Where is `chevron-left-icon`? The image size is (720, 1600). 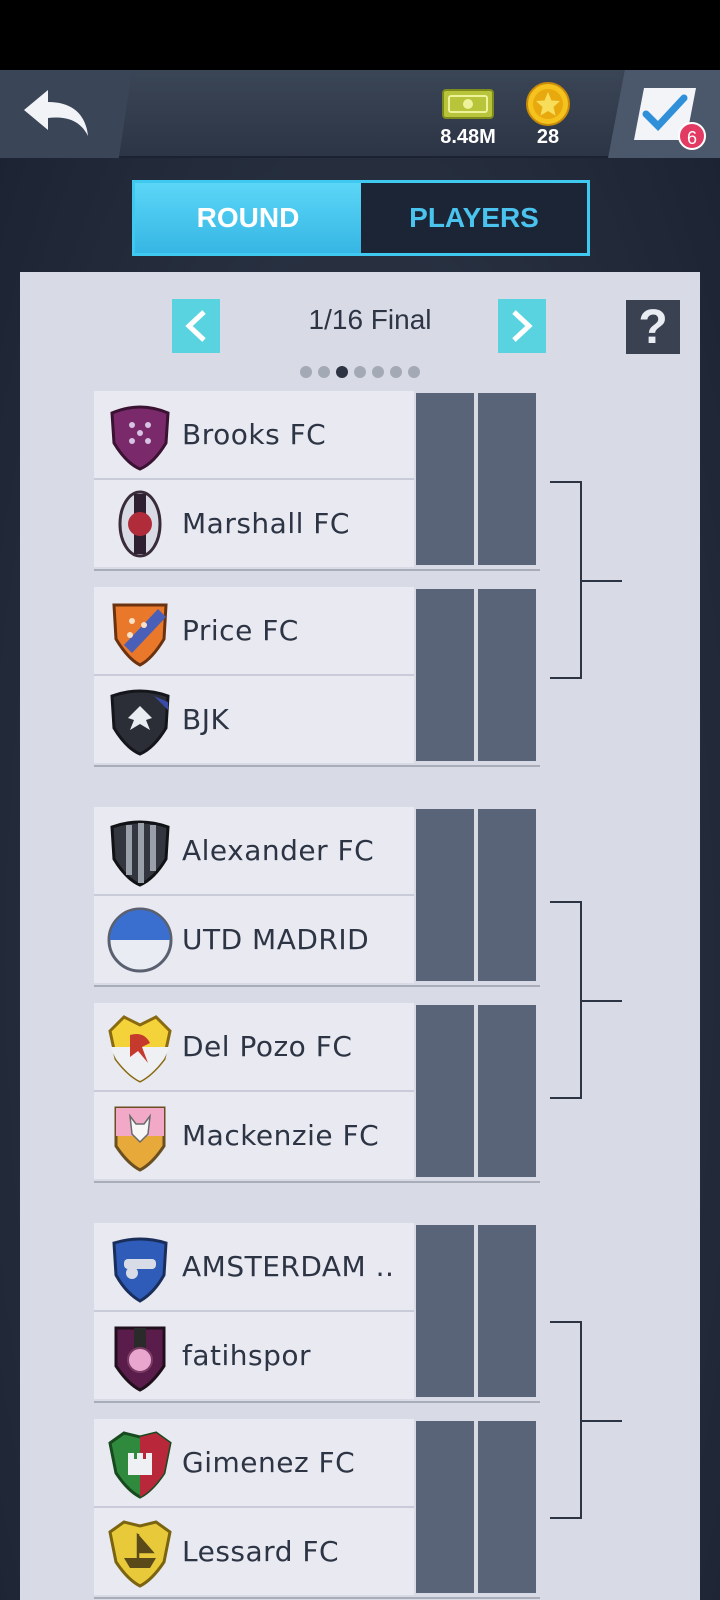 chevron-left-icon is located at coordinates (195, 326).